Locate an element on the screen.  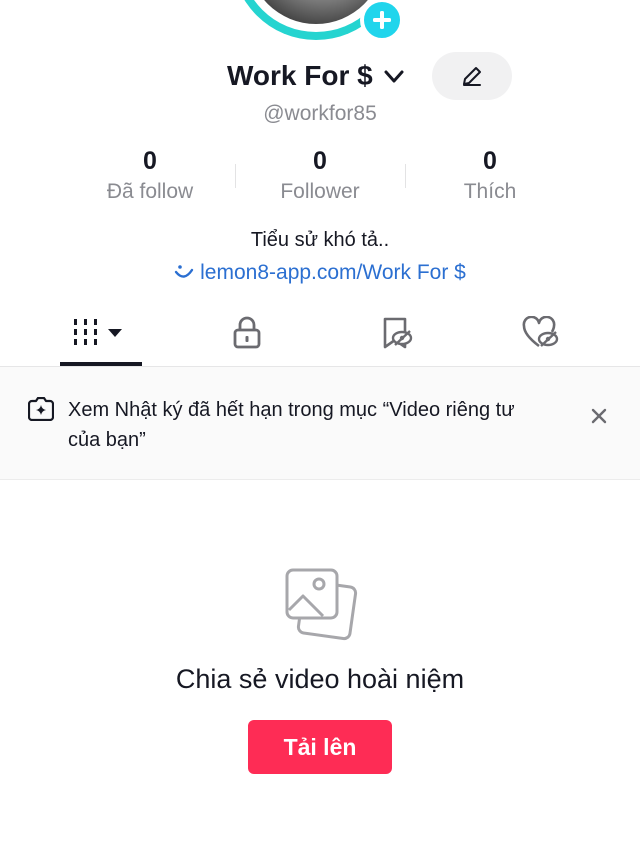
edit-profile-button is located at coordinates (472, 76).